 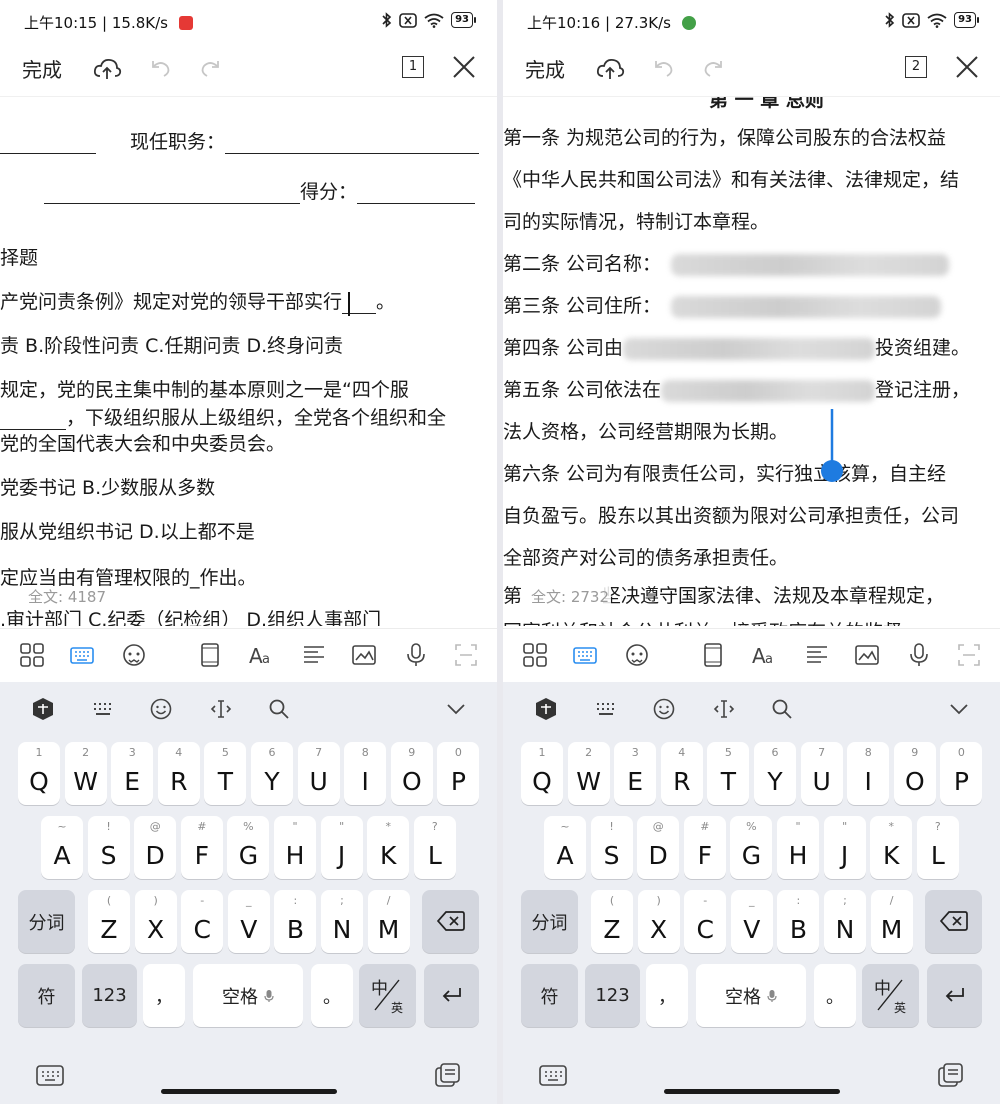 What do you see at coordinates (248, 1091) in the screenshot?
I see `home-indicator` at bounding box center [248, 1091].